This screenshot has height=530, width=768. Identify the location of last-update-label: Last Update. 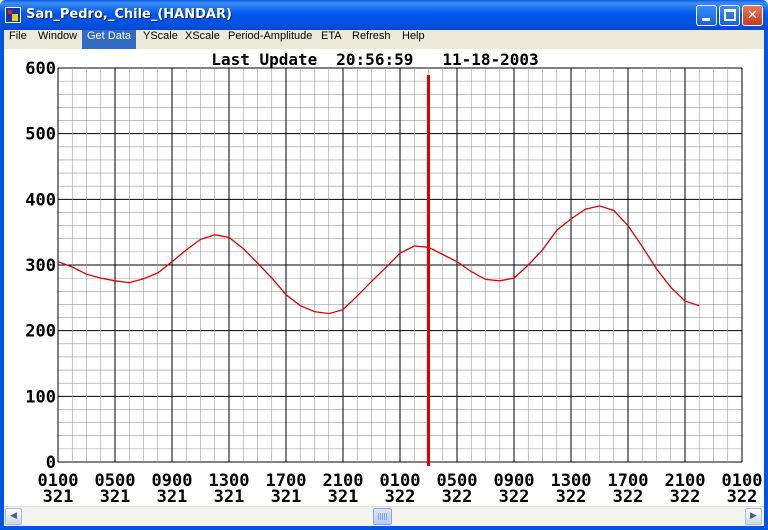
(264, 59).